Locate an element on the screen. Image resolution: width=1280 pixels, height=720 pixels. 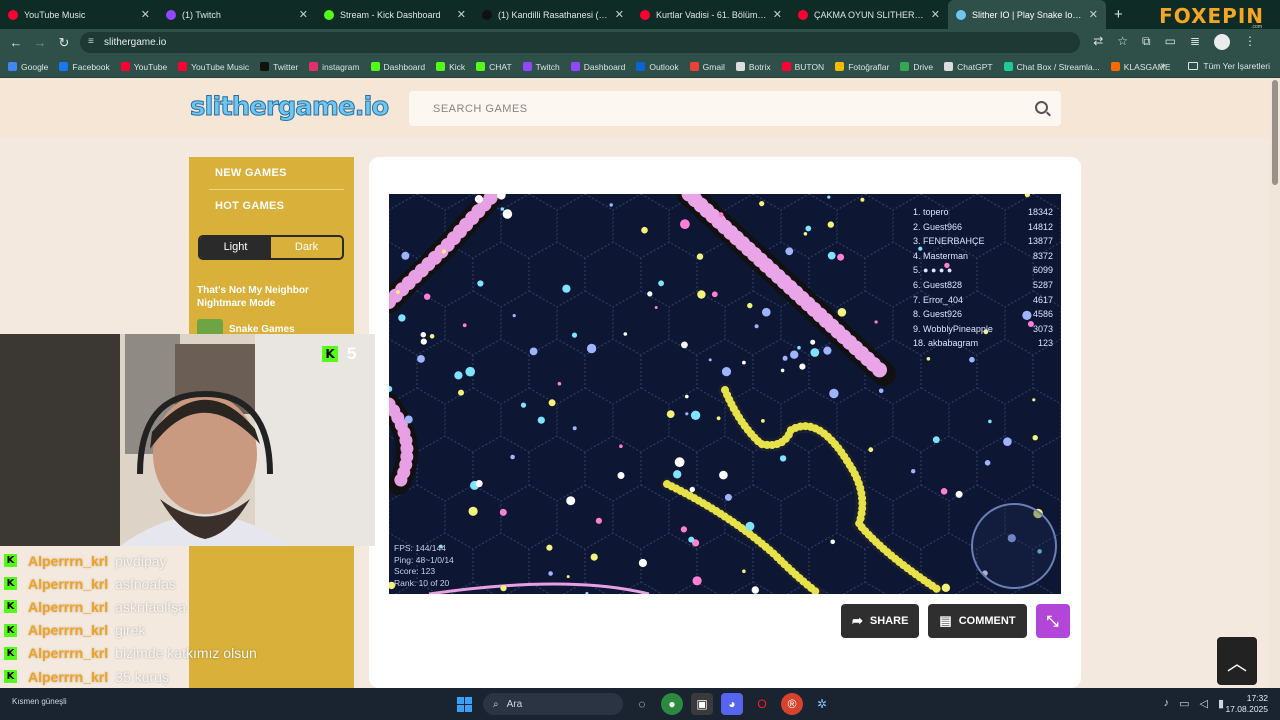
browser-tab: YouTube Music ✕ is located at coordinates (79, 14).